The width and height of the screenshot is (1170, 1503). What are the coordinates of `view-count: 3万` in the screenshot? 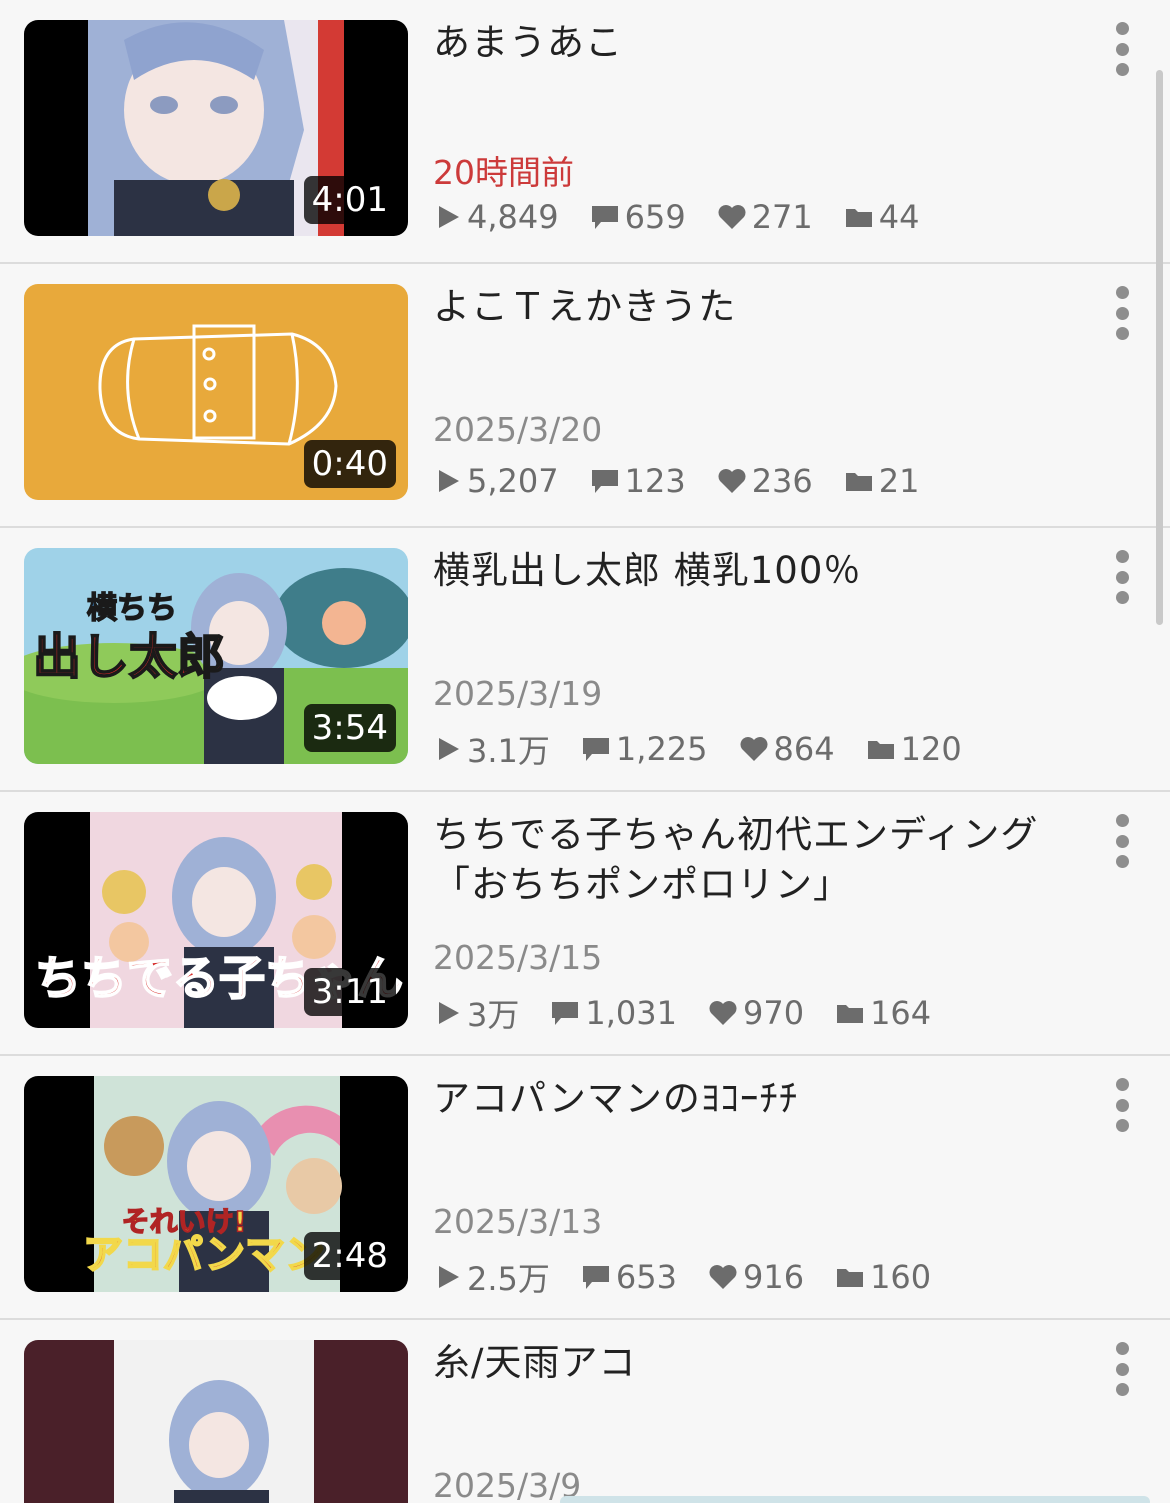 It's located at (476, 1013).